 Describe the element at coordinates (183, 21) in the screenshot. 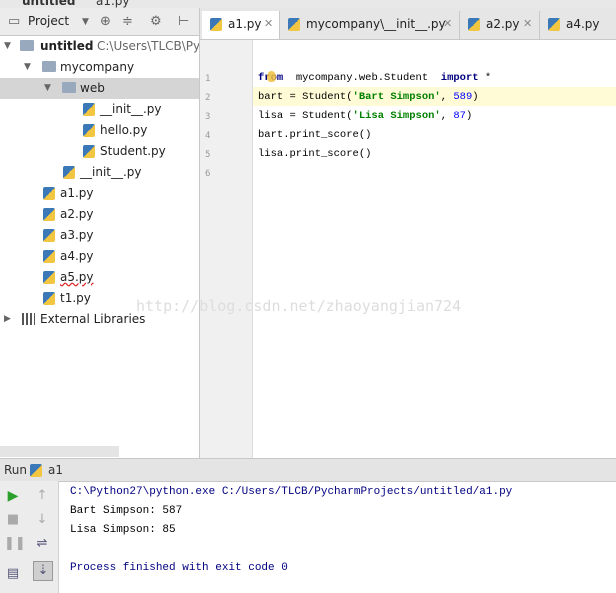

I see `hide-panel-icon: ⊢` at that location.